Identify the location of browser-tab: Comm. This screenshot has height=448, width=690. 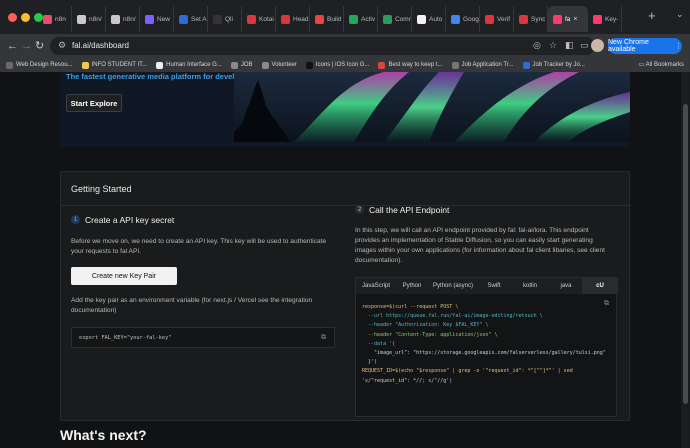
(395, 19).